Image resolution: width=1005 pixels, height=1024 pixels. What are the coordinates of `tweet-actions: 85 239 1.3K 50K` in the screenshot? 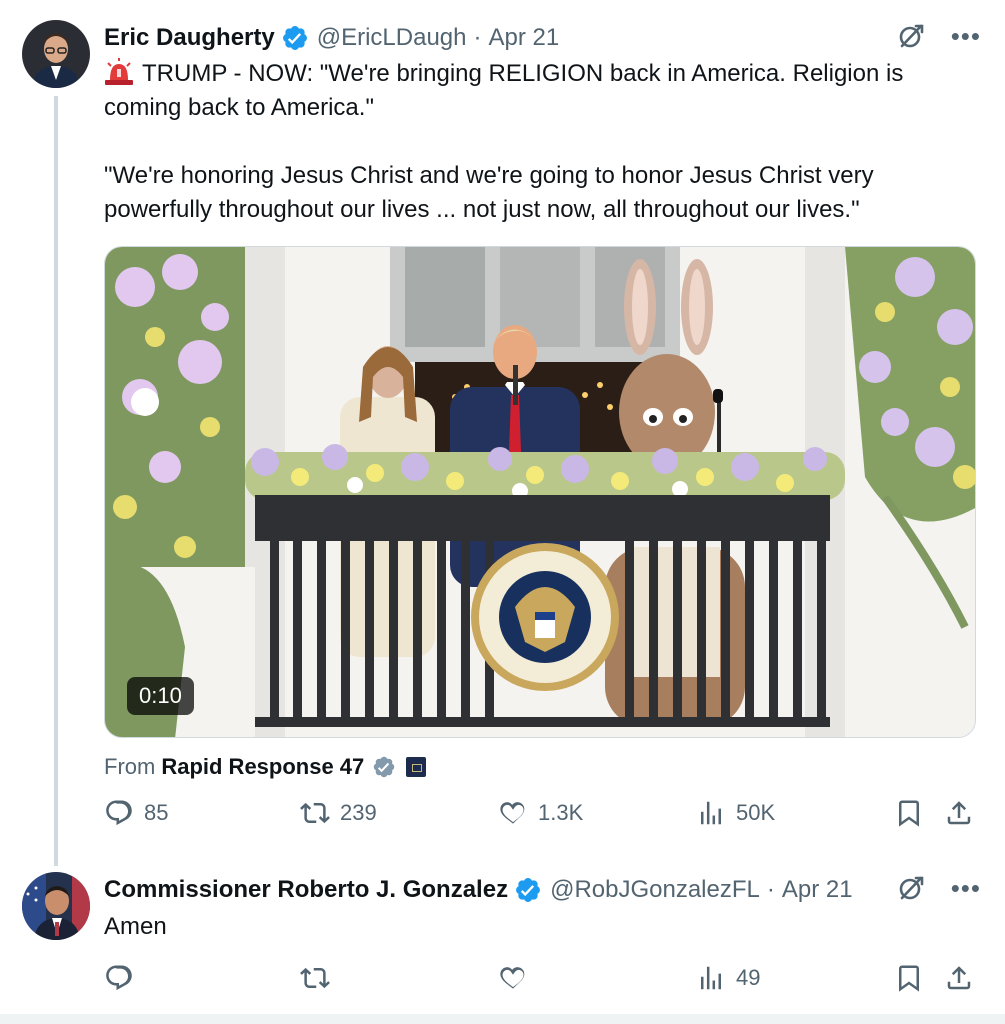 It's located at (540, 818).